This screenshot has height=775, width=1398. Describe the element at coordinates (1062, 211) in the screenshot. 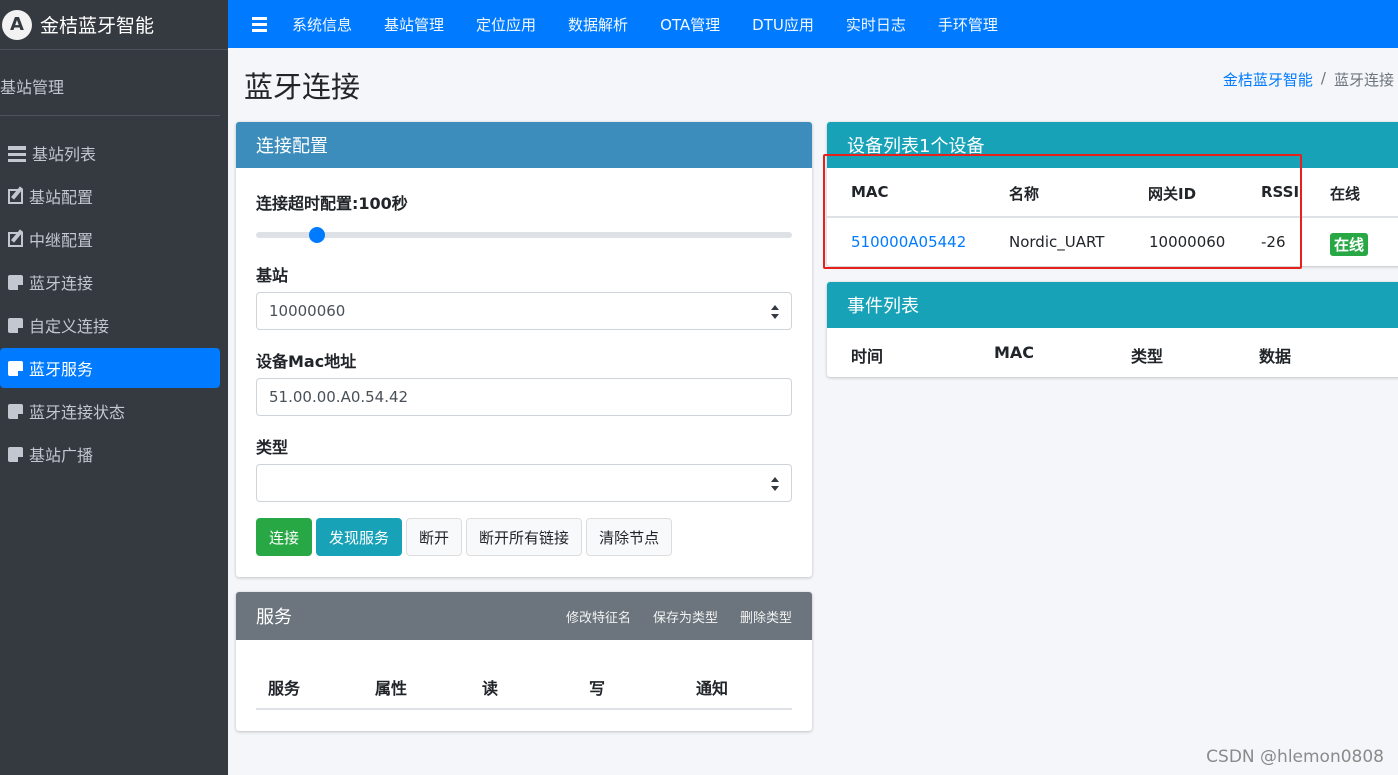

I see `highlight-annotation-box` at that location.